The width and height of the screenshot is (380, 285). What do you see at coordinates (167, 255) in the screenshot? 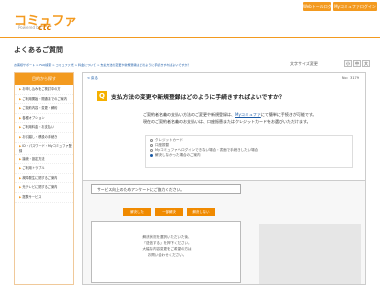
I see `instruction-line: お問い合わせください。` at bounding box center [167, 255].